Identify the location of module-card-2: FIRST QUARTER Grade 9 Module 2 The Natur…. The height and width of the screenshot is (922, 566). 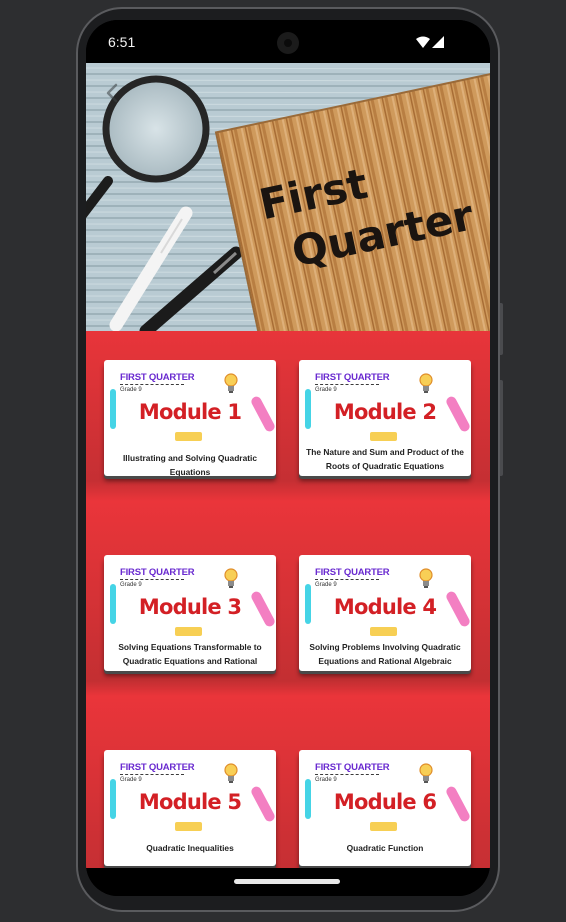
(385, 416).